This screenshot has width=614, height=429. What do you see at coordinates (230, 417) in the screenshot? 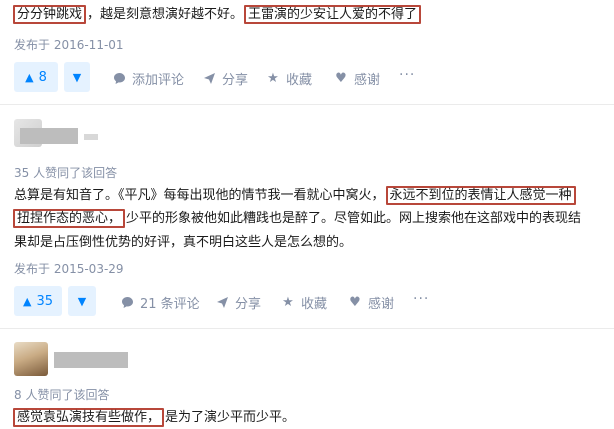
I see `answer-text: 是为了演少平而少平。` at bounding box center [230, 417].